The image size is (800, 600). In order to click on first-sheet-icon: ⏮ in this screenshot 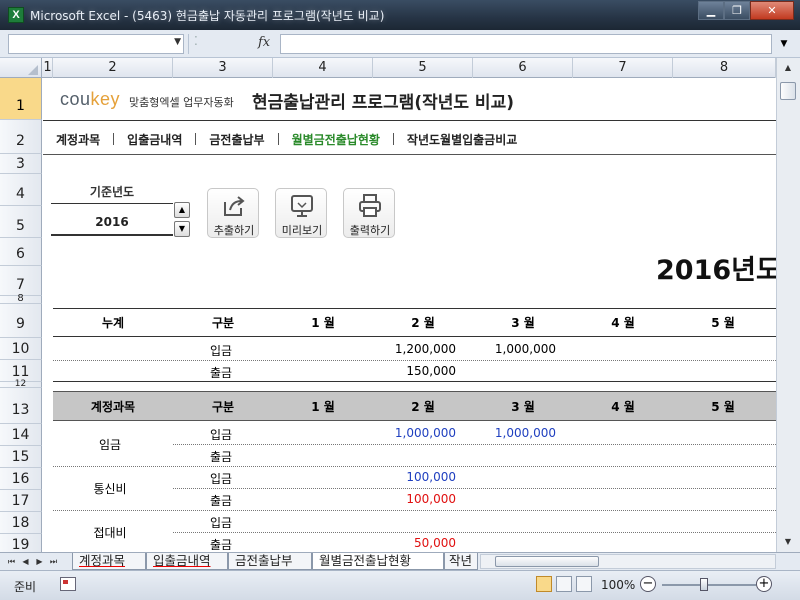, I will do `click(11, 561)`.